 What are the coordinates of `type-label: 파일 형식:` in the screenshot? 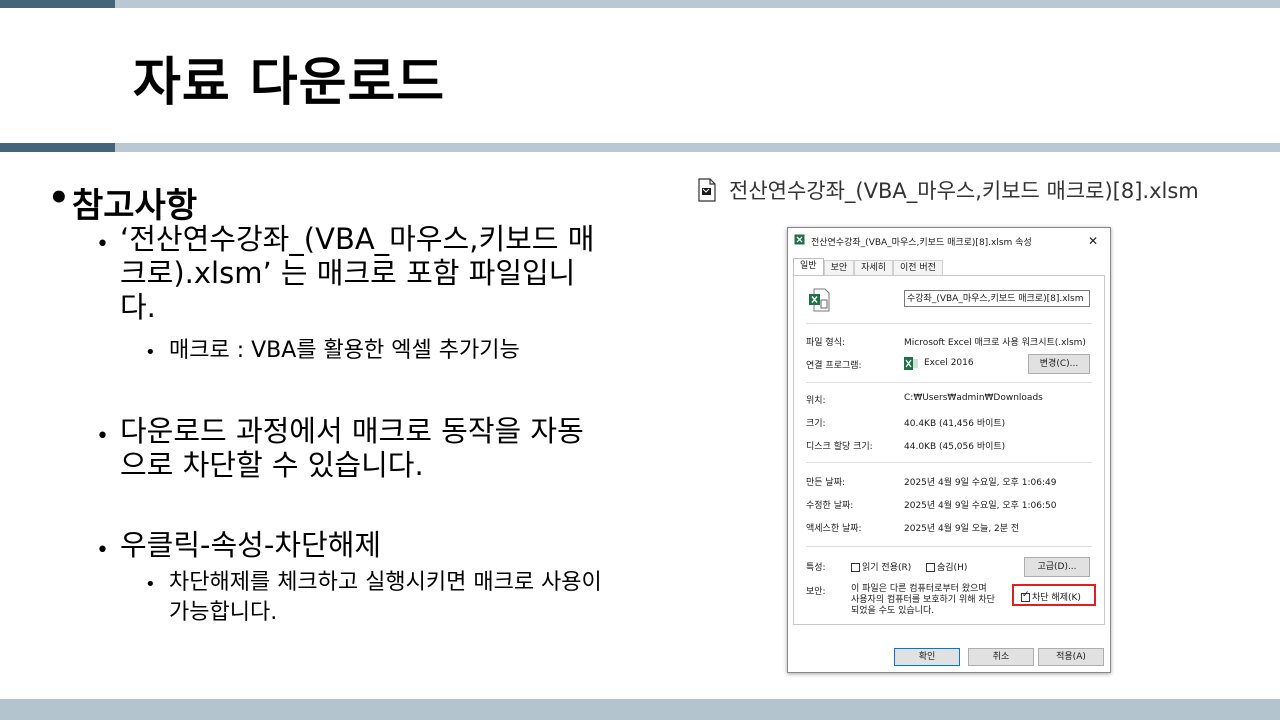 It's located at (826, 343).